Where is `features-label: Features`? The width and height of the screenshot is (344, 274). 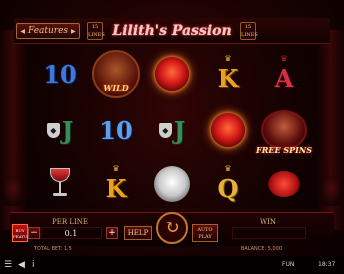 features-label: Features is located at coordinates (48, 31).